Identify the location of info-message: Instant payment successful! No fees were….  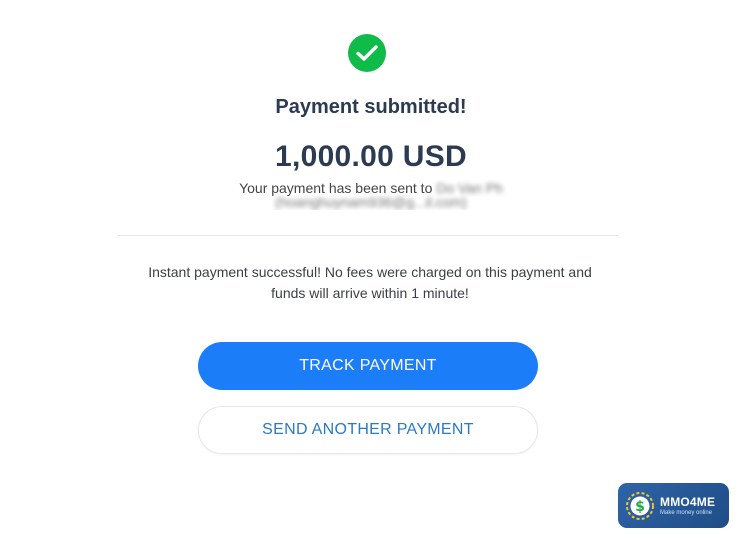
(370, 283).